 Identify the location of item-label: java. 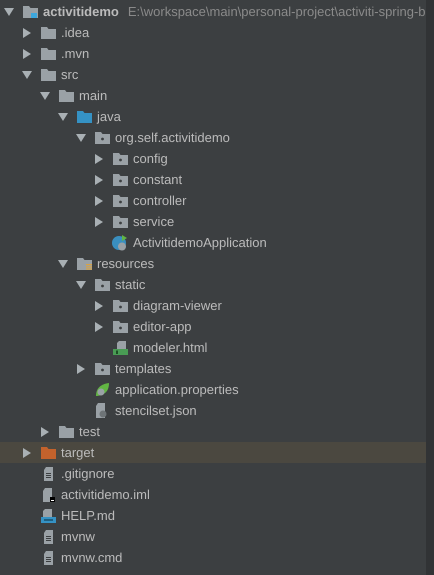
(109, 117).